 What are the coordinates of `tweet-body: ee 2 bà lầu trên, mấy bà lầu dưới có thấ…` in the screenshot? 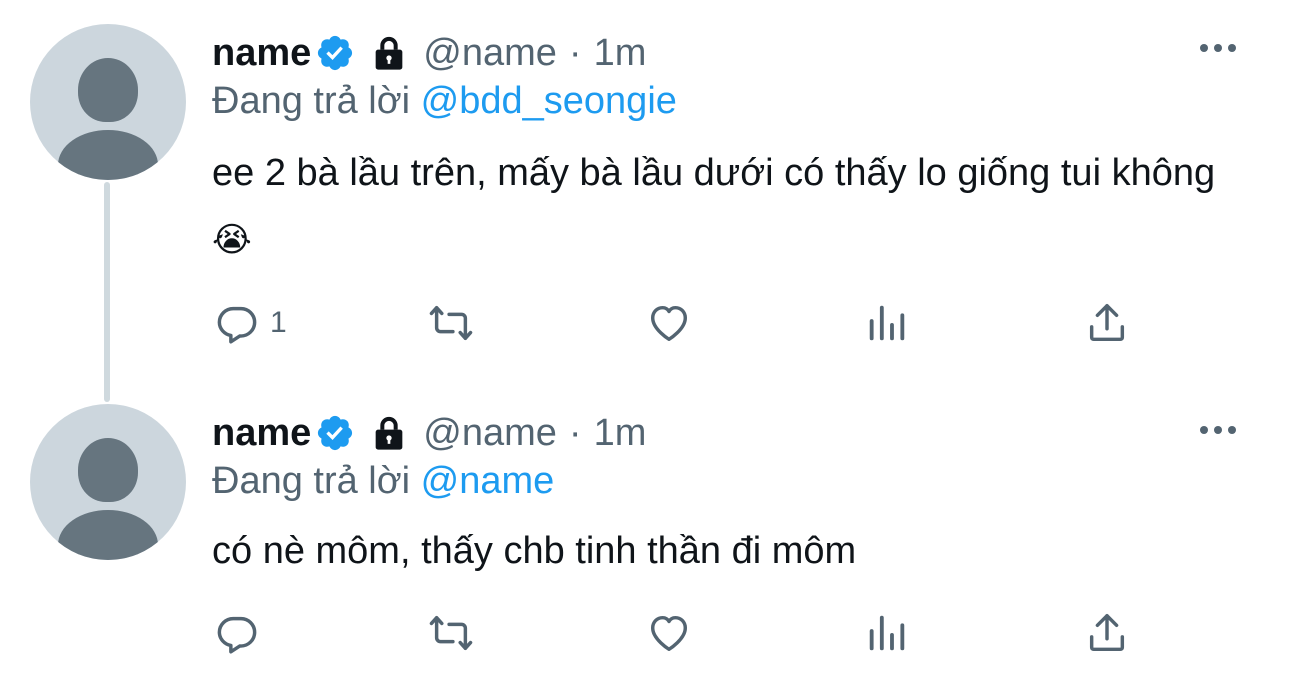 It's located at (714, 173).